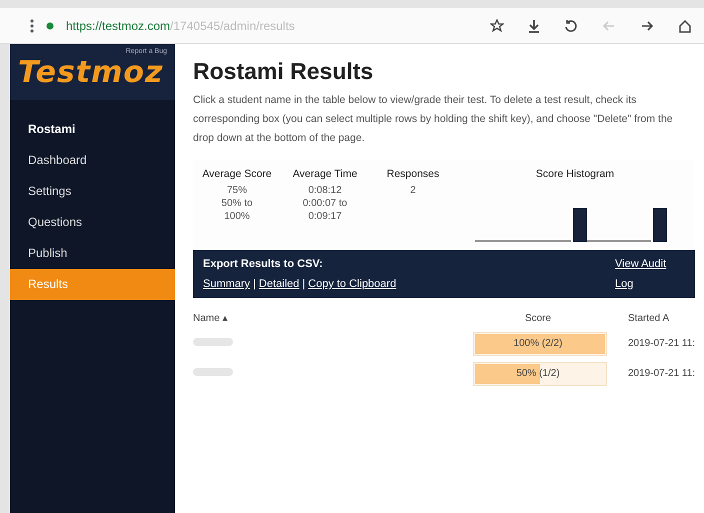 The height and width of the screenshot is (513, 704). What do you see at coordinates (413, 190) in the screenshot?
I see `stat-value: 2` at bounding box center [413, 190].